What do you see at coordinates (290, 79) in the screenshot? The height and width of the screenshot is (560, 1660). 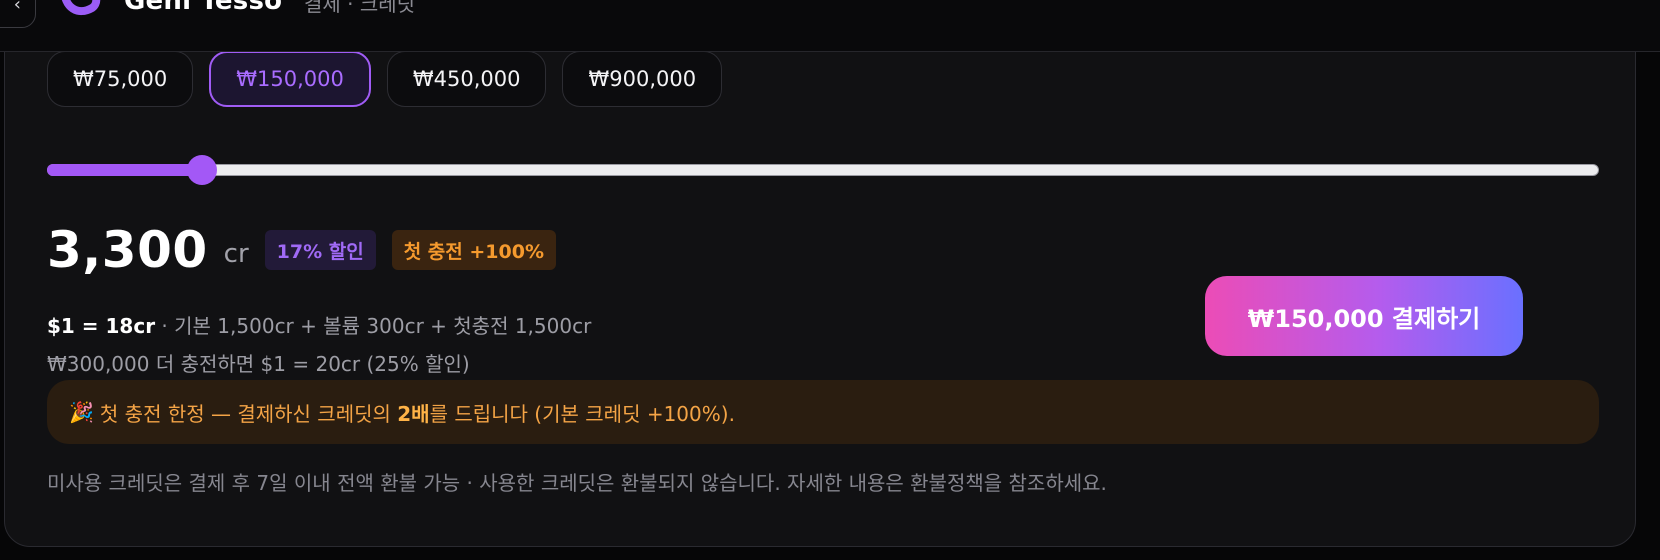 I see `preset-button-150000: ₩150,000` at bounding box center [290, 79].